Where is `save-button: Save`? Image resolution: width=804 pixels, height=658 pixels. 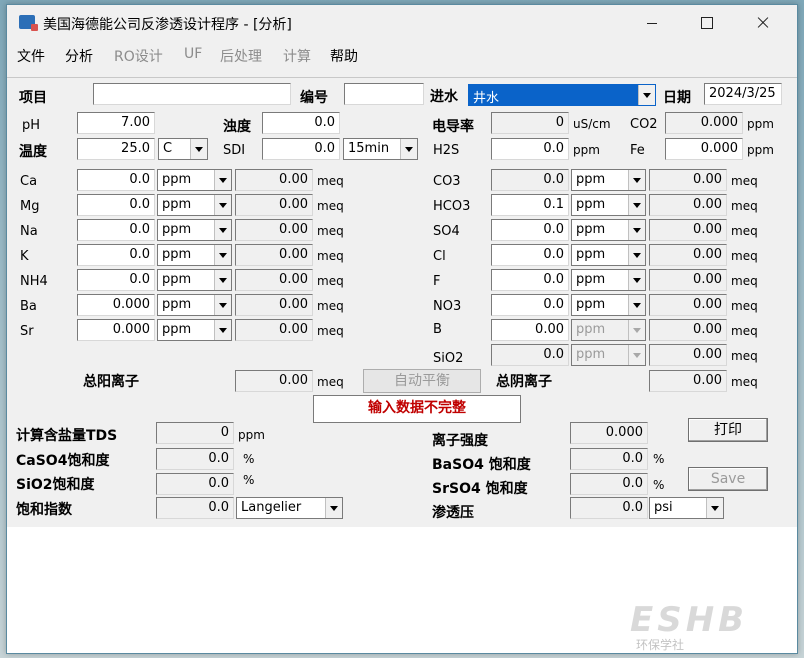 save-button: Save is located at coordinates (728, 479).